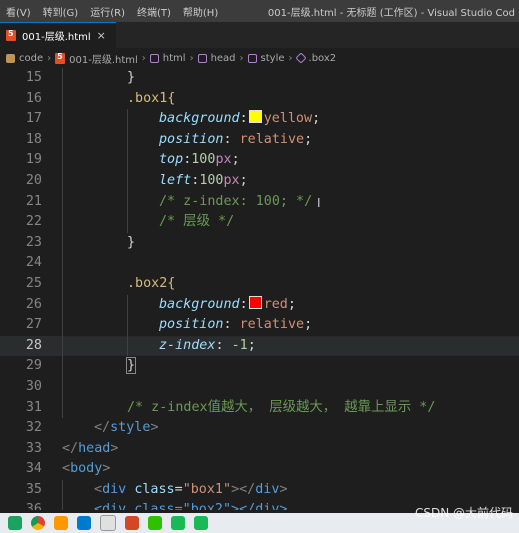 The image size is (519, 533). What do you see at coordinates (308, 325) in the screenshot?
I see `code-token: ;` at bounding box center [308, 325].